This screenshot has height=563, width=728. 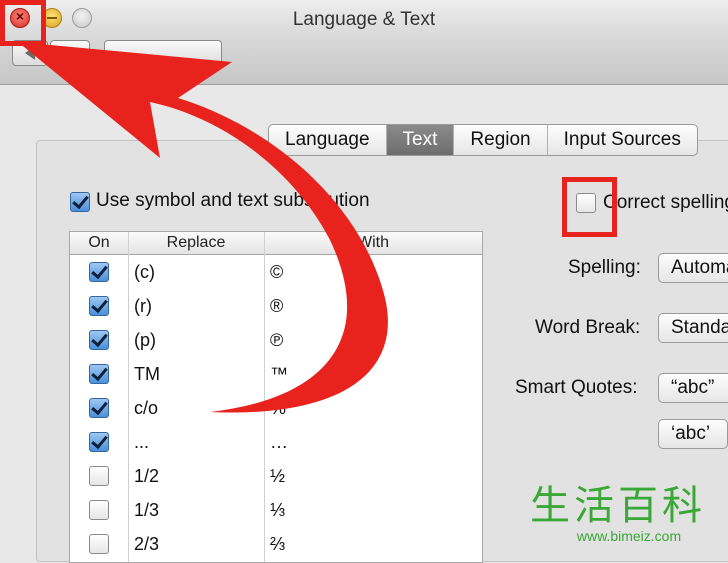 I want to click on substitution-label: Use symbol and text substitution, so click(x=233, y=200).